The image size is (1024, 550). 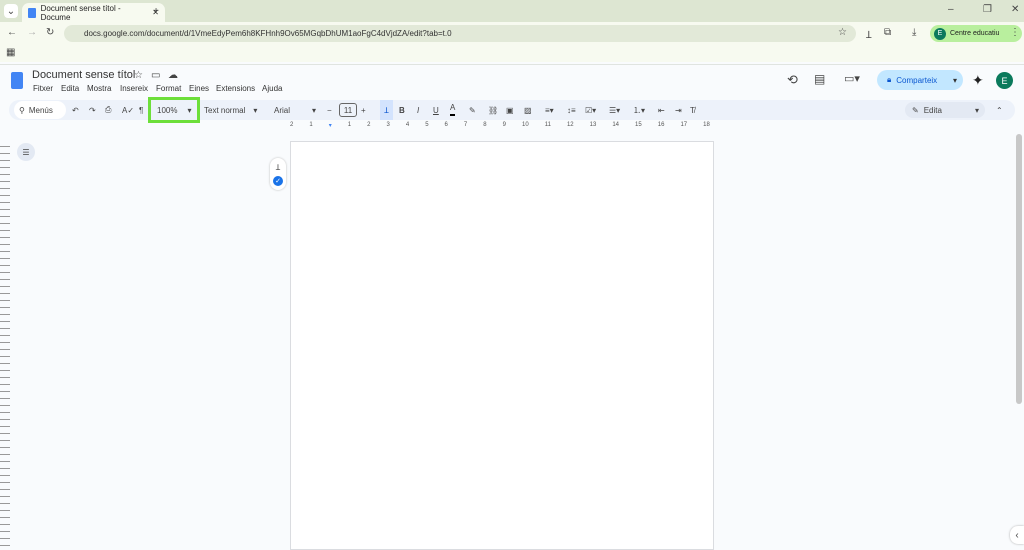 I want to click on line-spacing-icon: ↕≡, so click(x=571, y=110).